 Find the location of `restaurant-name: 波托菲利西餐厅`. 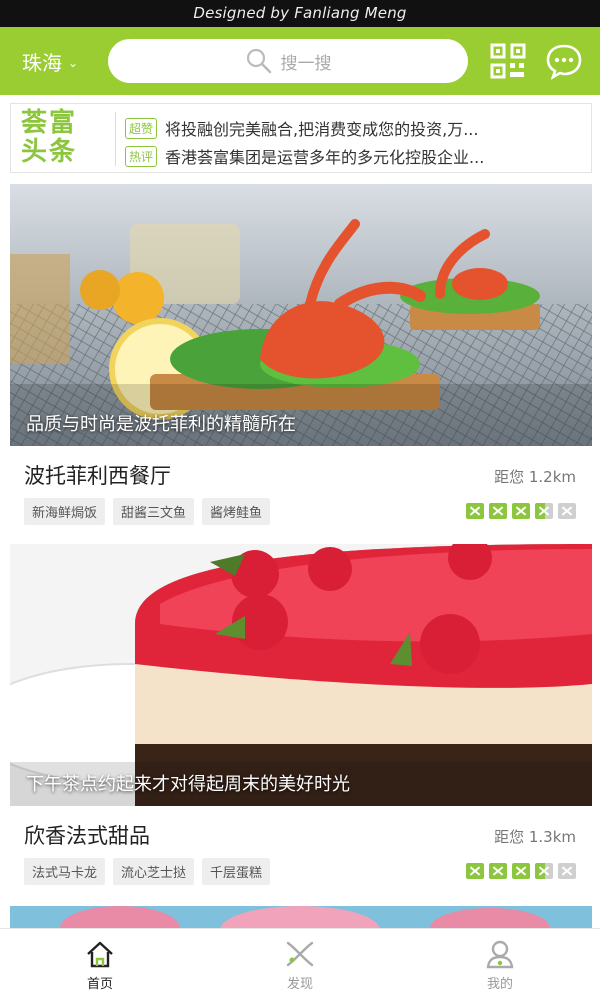

restaurant-name: 波托菲利西餐厅 is located at coordinates (97, 476).